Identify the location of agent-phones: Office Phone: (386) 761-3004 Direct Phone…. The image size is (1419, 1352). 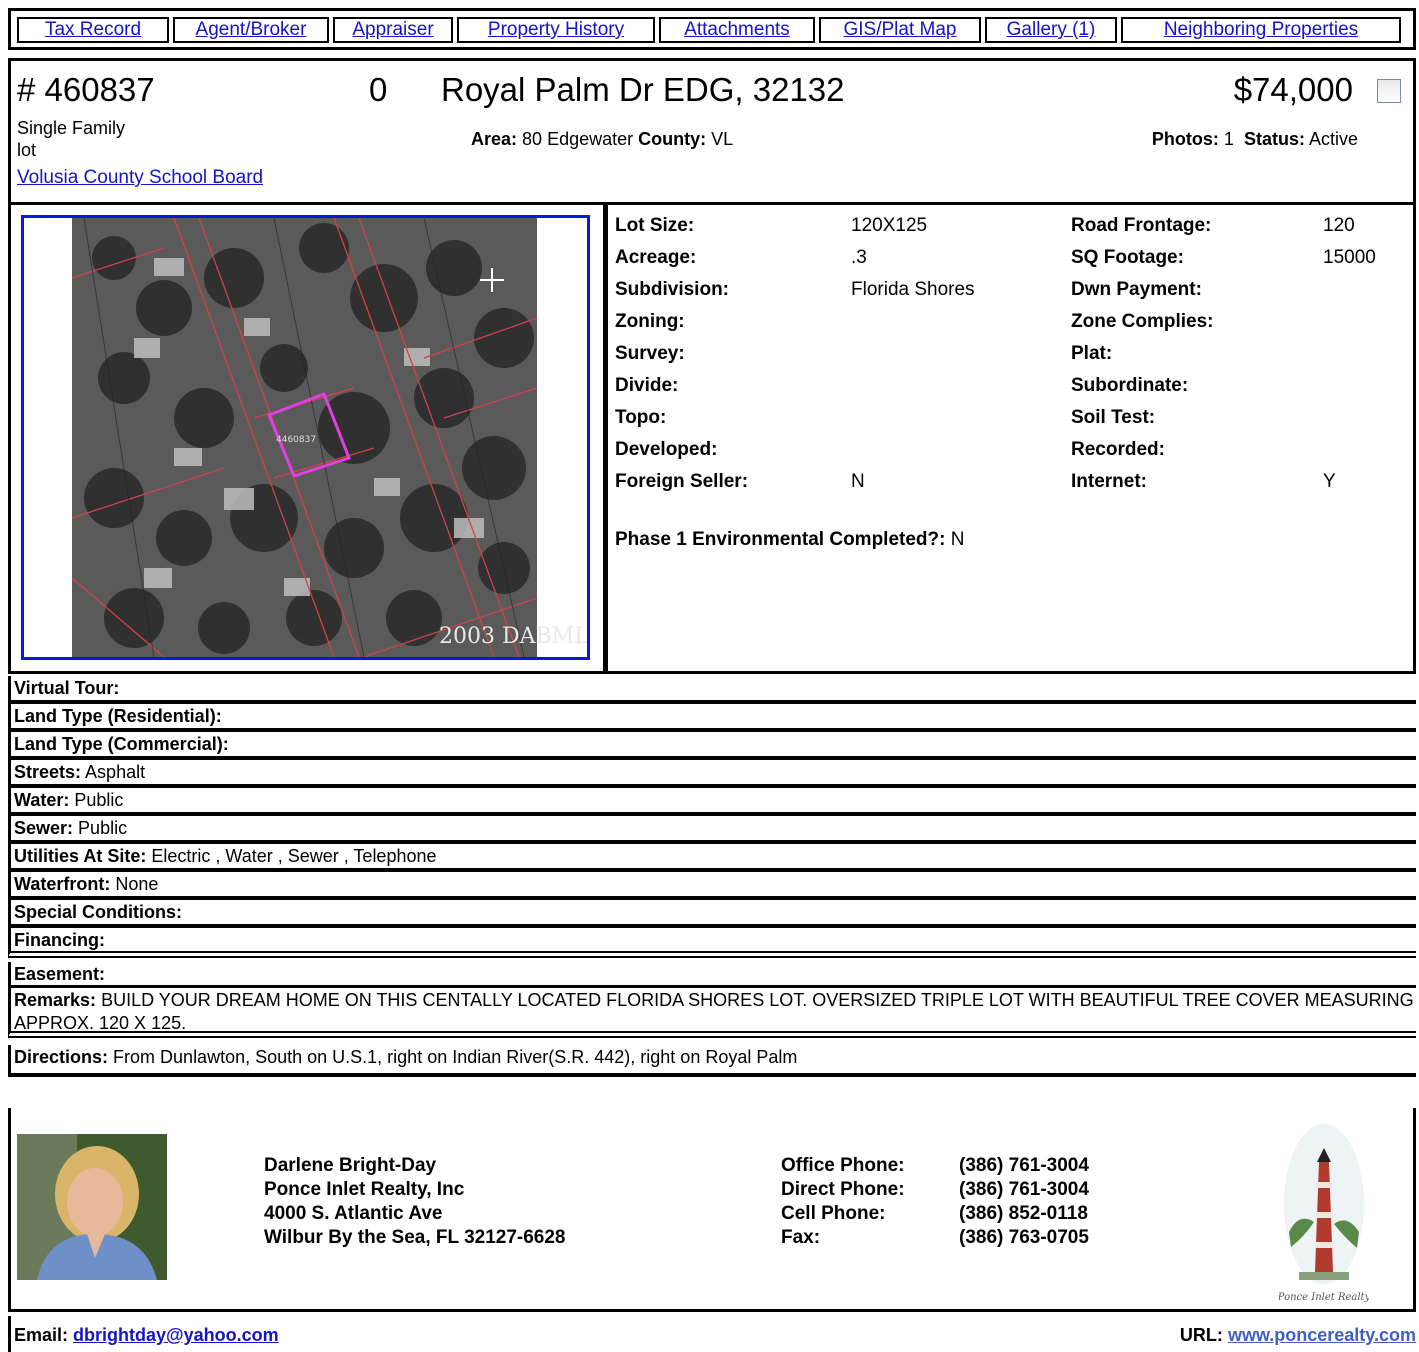
(935, 1202).